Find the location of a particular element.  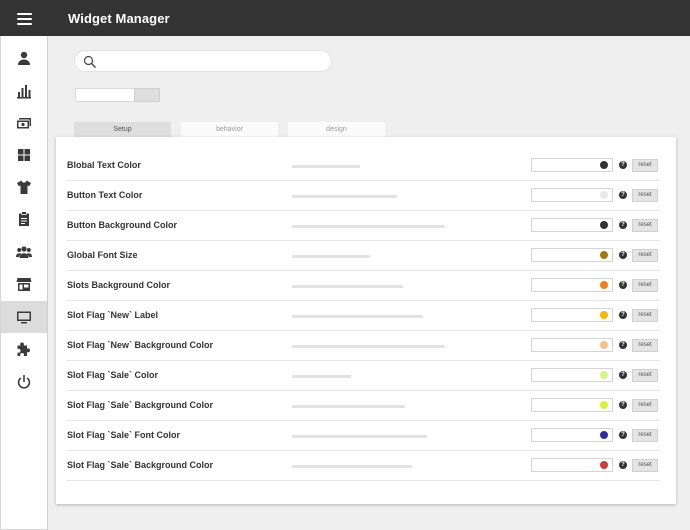

tab-setup: Setup is located at coordinates (122, 129).